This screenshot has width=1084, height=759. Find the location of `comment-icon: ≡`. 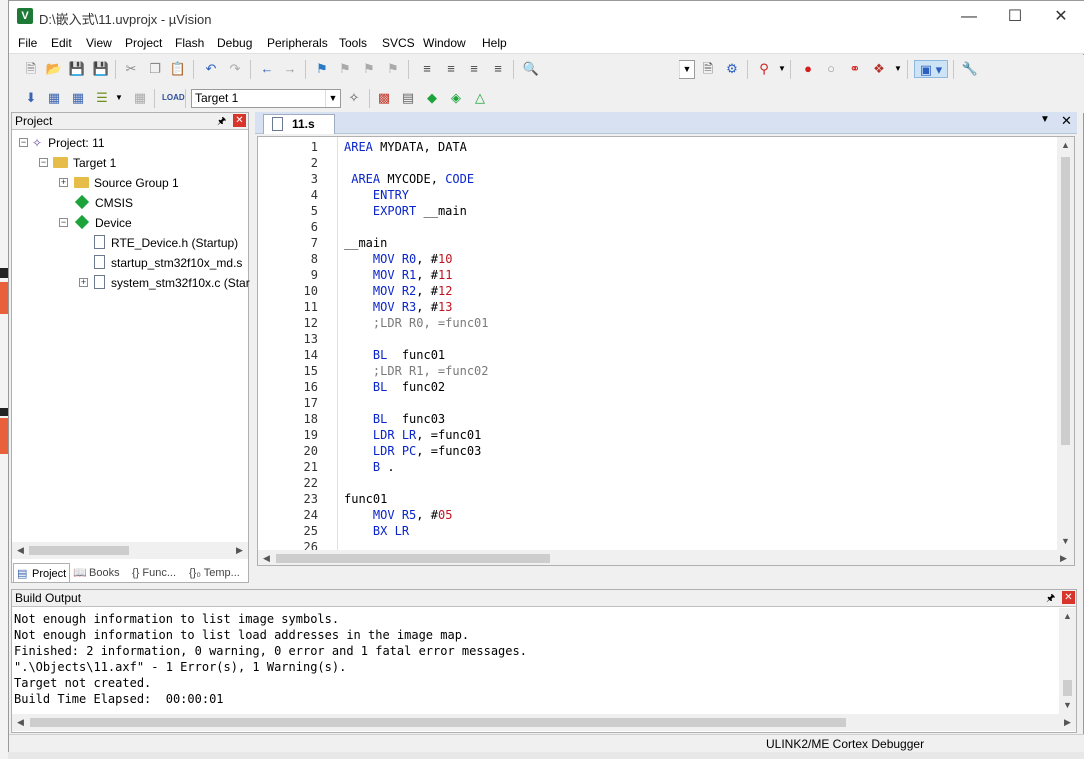

comment-icon: ≡ is located at coordinates (474, 69).